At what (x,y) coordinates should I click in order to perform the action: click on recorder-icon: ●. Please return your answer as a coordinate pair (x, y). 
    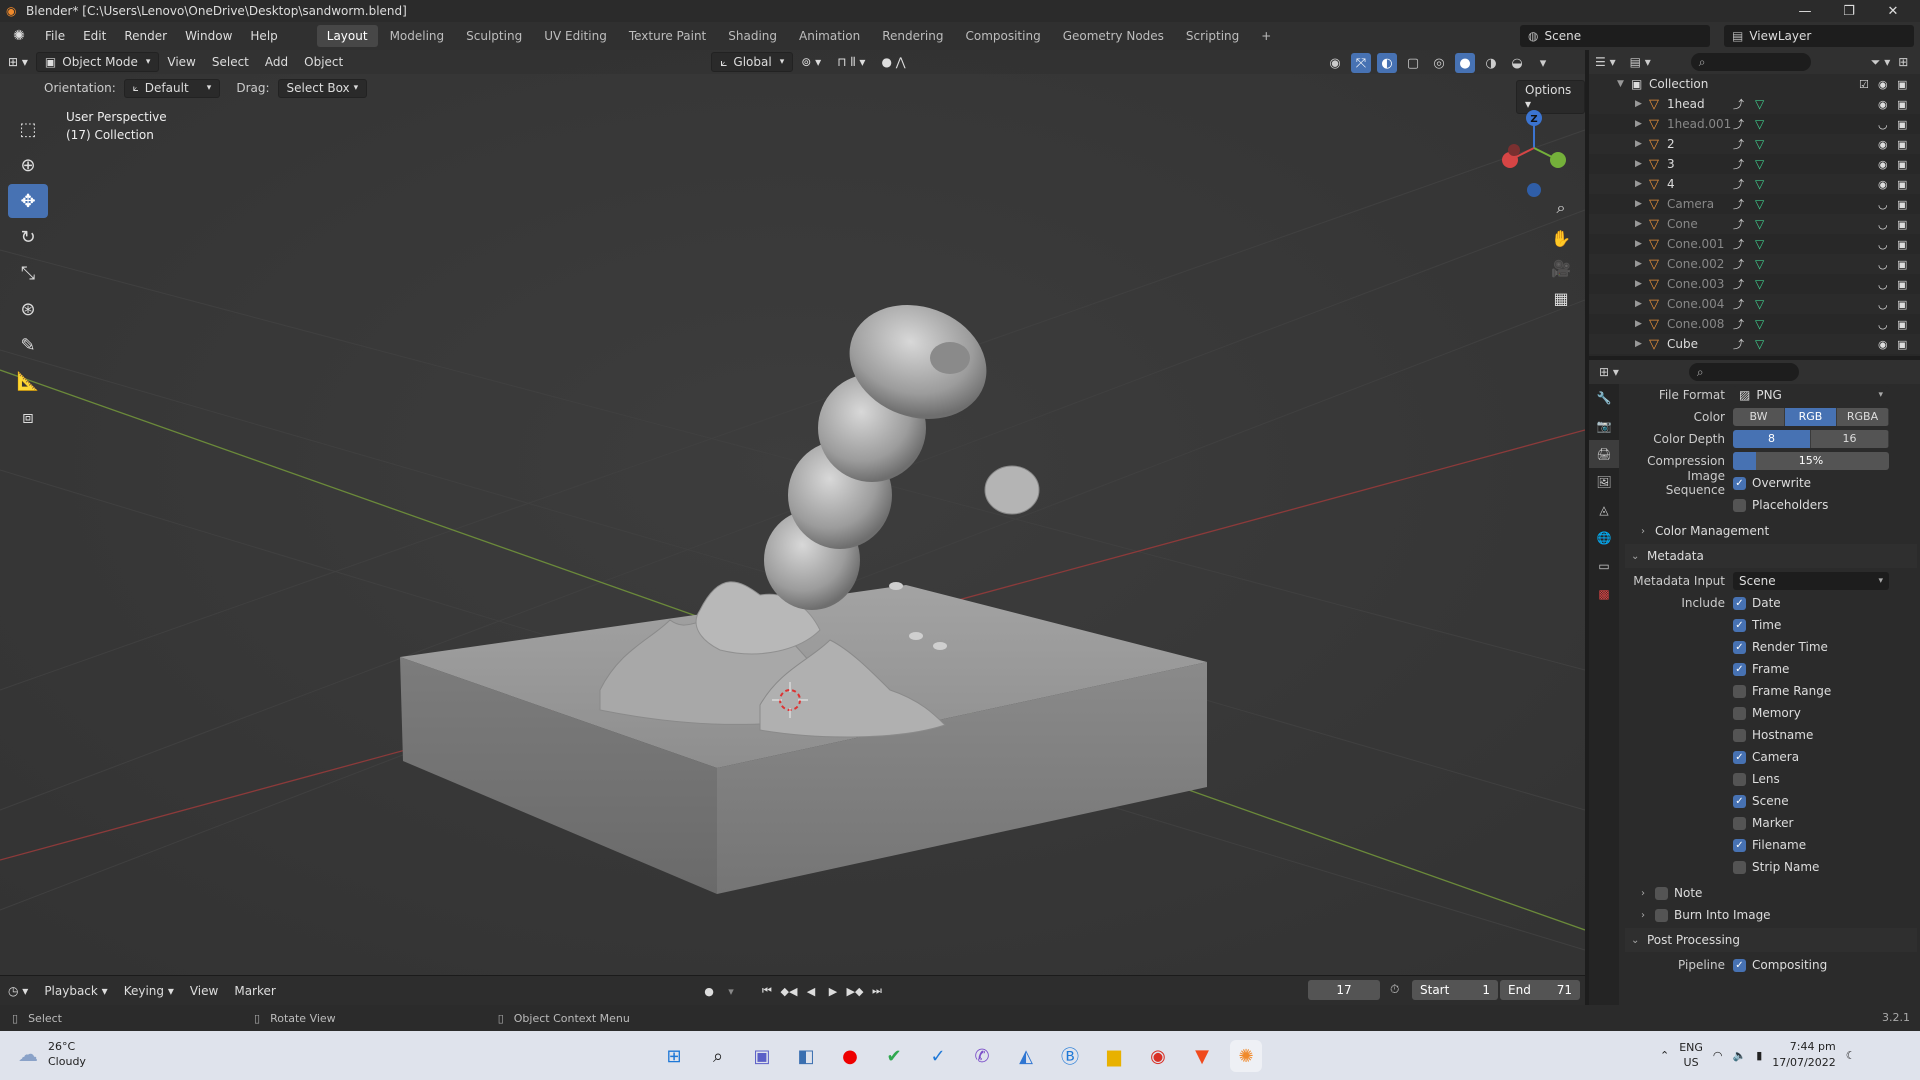
    Looking at the image, I should click on (850, 1056).